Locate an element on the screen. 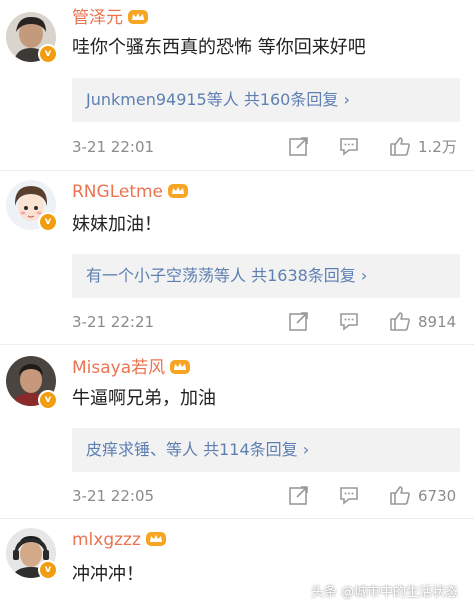  username: Misaya若风 is located at coordinates (131, 368).